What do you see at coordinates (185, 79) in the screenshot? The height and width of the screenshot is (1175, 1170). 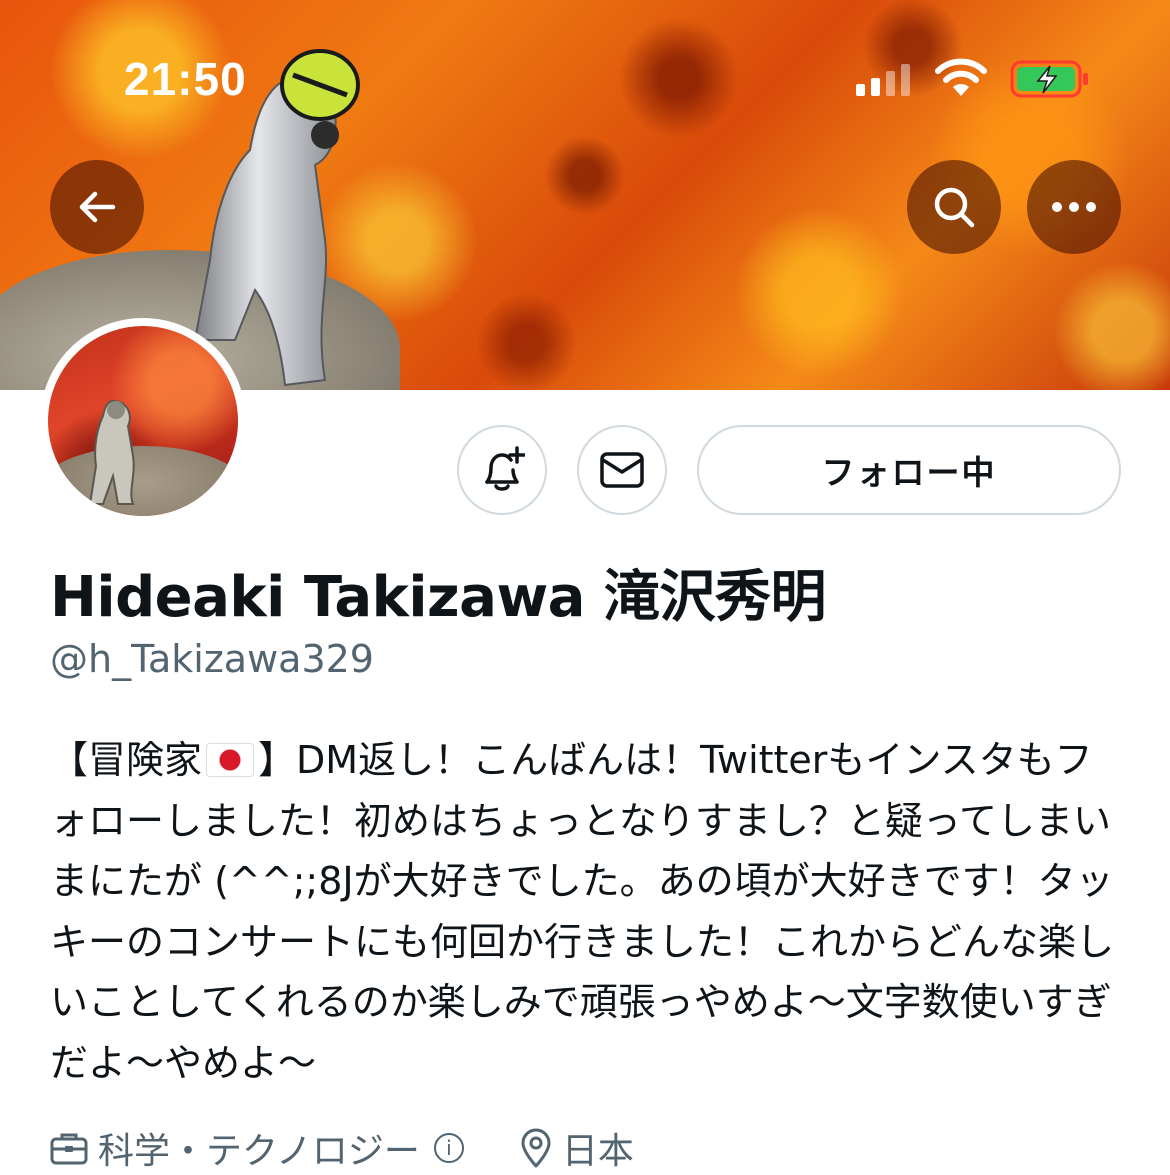 I see `status-time: 21:50` at bounding box center [185, 79].